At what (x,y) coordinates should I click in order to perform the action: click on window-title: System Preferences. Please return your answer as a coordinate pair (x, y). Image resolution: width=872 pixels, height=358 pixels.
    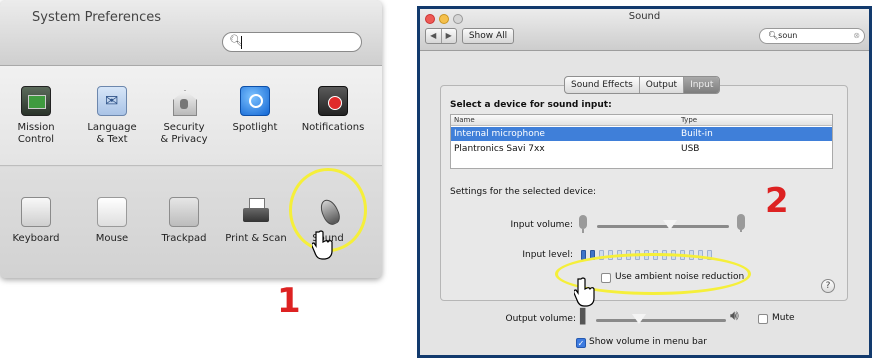
    Looking at the image, I should click on (97, 17).